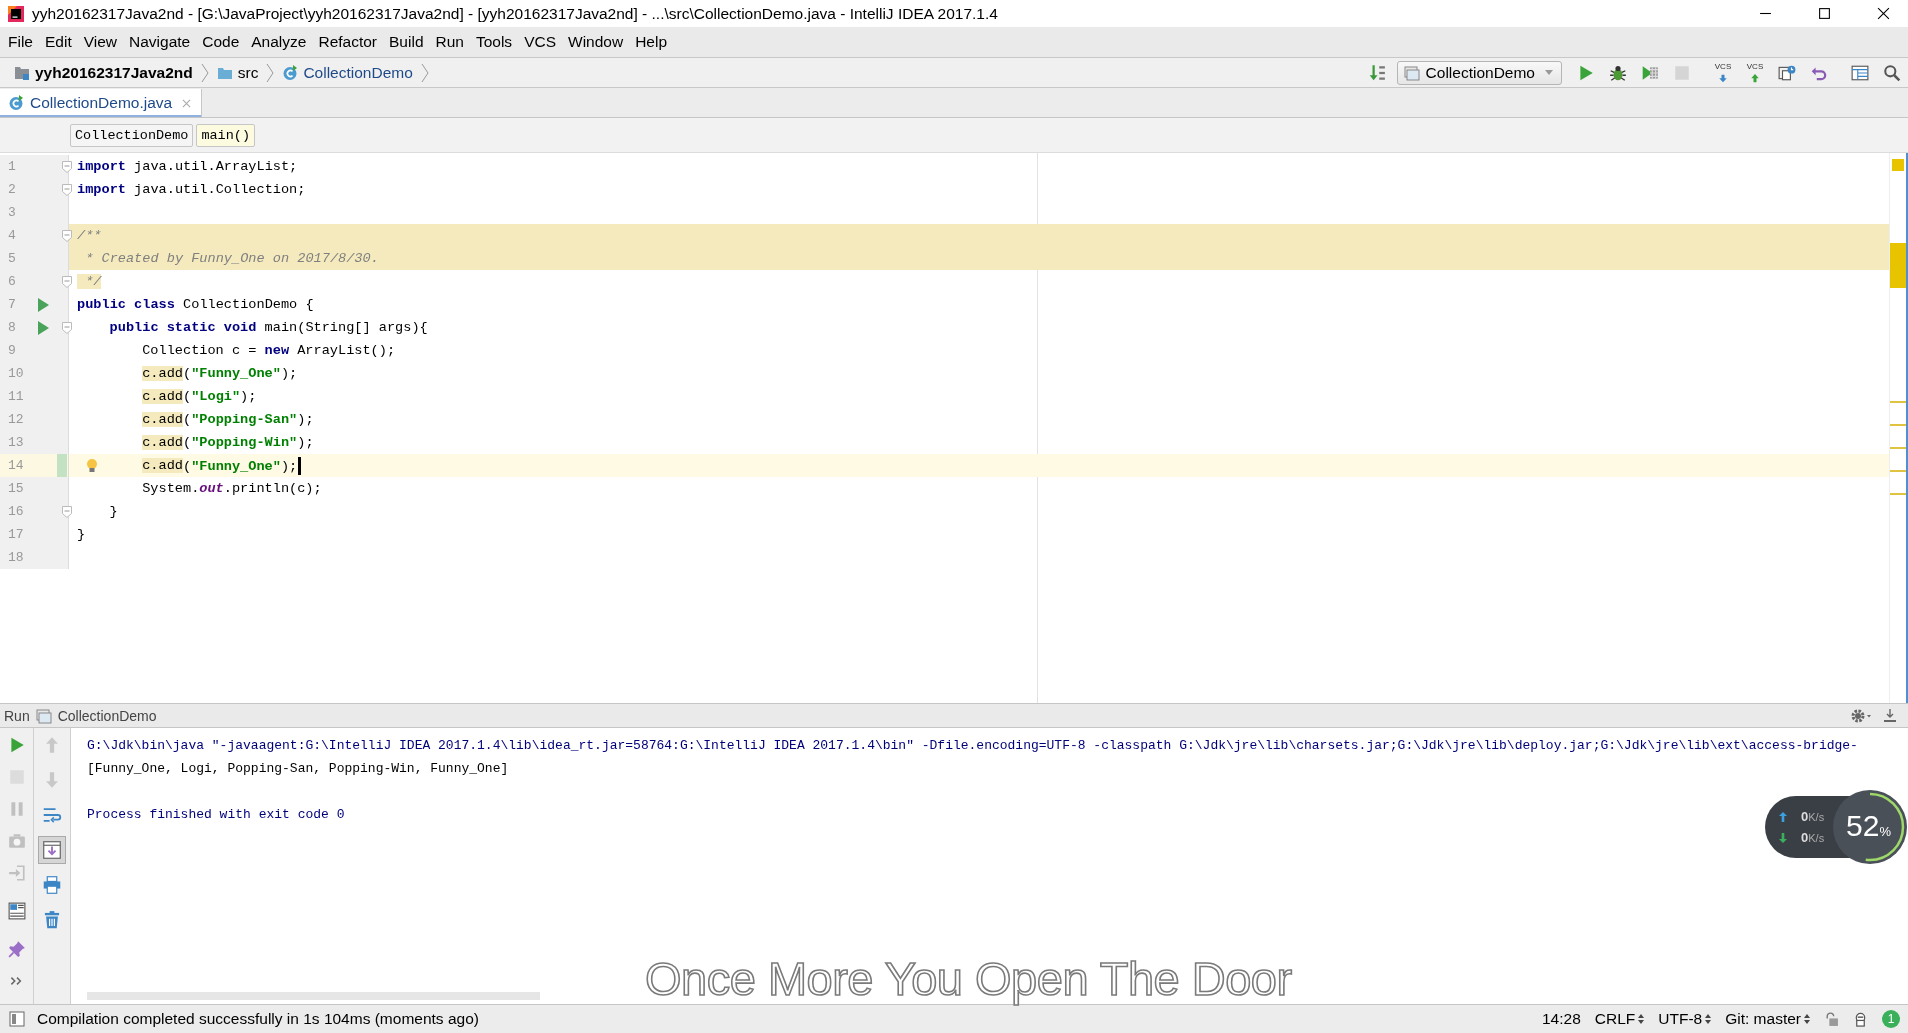 This screenshot has height=1033, width=1908. Describe the element at coordinates (268, 327) in the screenshot. I see `code-line: public static void main(String[] args){` at that location.